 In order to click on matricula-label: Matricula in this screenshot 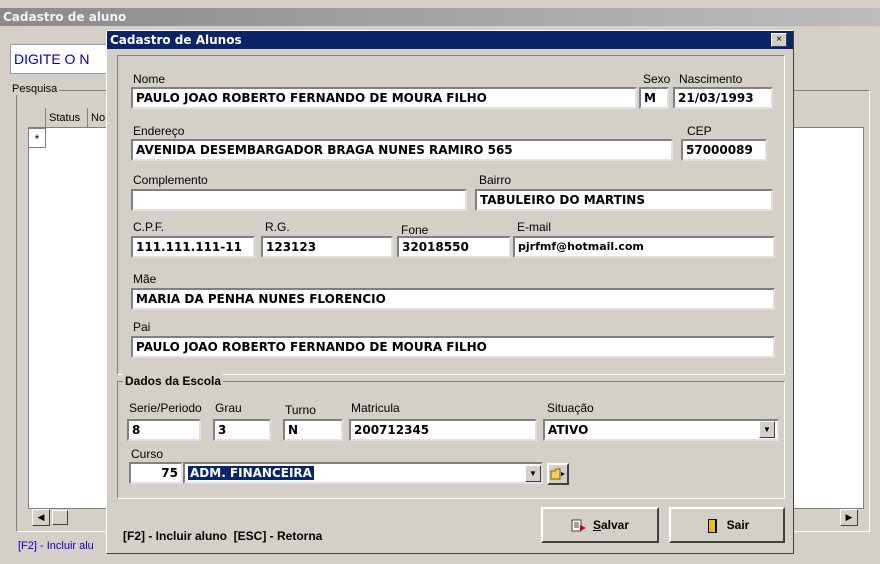, I will do `click(375, 408)`.